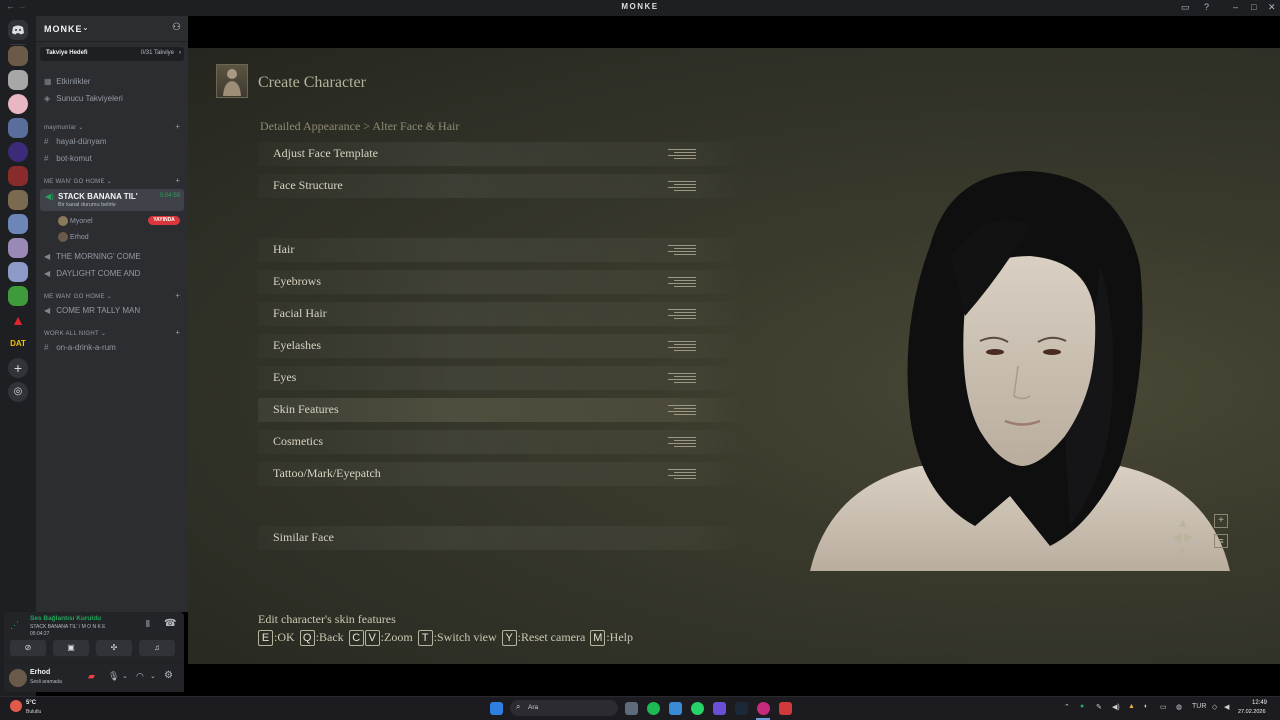  I want to click on avatar, so click(18, 678).